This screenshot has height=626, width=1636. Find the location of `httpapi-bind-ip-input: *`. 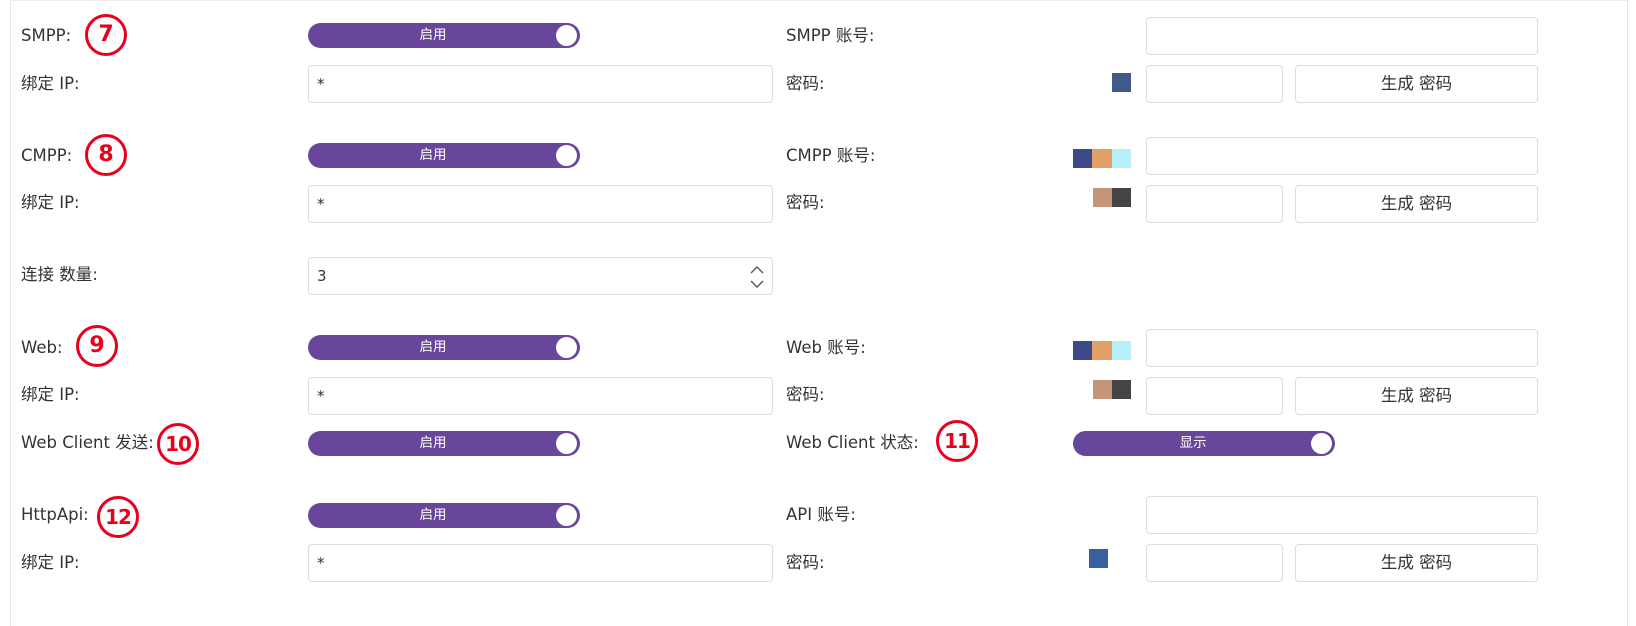

httpapi-bind-ip-input: * is located at coordinates (540, 563).